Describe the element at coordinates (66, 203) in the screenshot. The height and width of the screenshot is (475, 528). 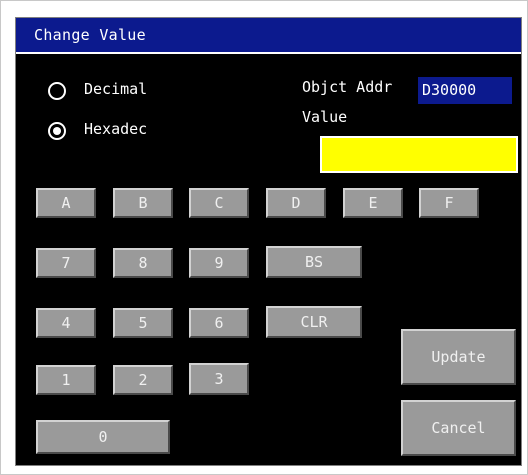
I see `key-a: A` at that location.